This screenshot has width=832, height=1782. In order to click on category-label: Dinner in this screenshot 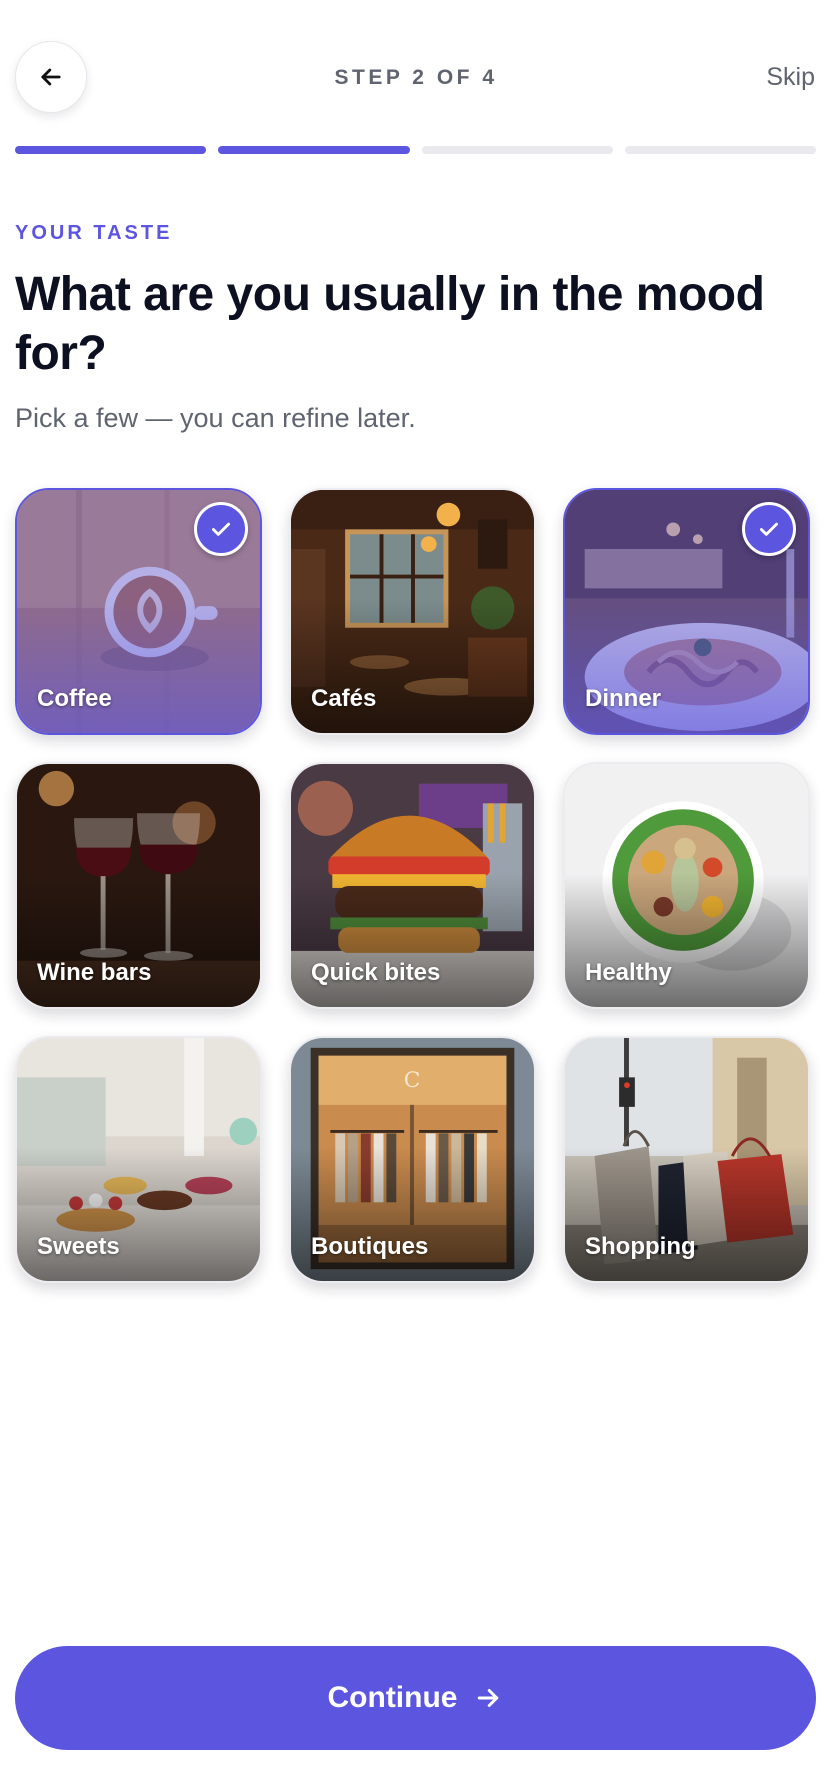, I will do `click(623, 698)`.